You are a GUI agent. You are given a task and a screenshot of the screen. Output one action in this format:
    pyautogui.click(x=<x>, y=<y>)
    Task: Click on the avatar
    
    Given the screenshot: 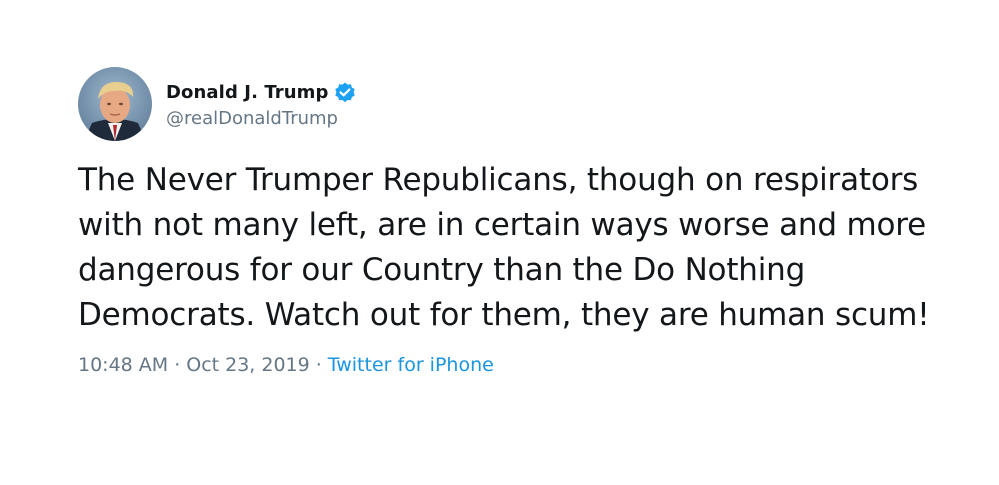 What is the action you would take?
    pyautogui.click(x=115, y=104)
    